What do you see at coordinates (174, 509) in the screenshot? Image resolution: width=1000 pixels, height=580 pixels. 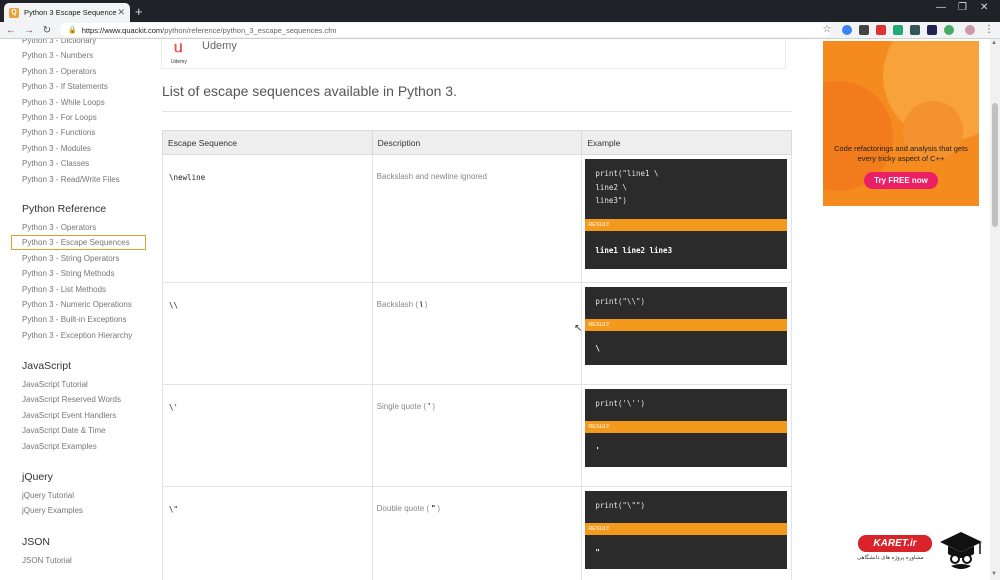 I see `escape-sequence: \"` at bounding box center [174, 509].